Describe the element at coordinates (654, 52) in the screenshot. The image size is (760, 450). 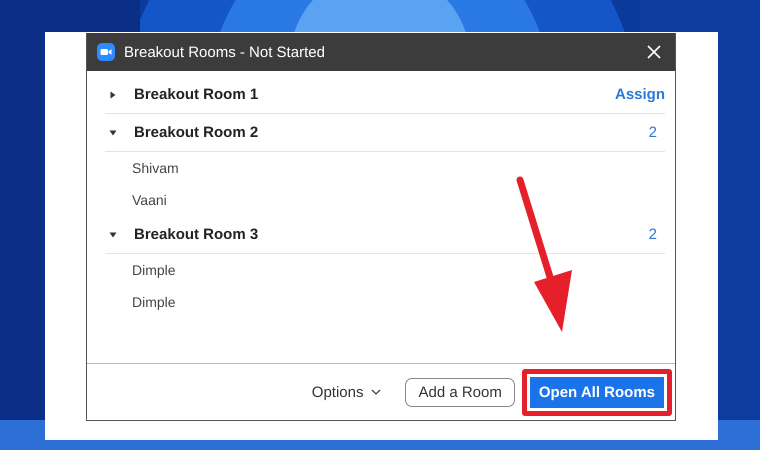
I see `close-icon` at that location.